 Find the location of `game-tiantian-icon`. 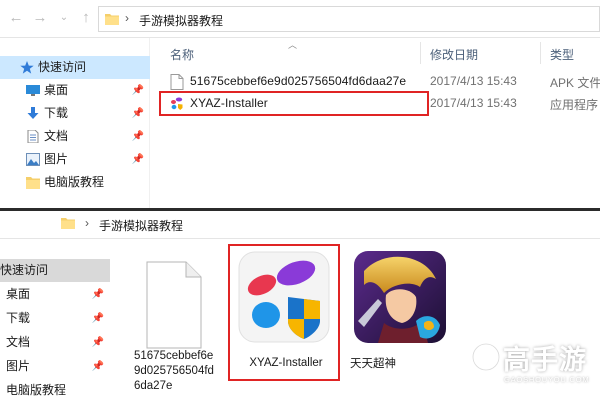

game-tiantian-icon is located at coordinates (400, 297).